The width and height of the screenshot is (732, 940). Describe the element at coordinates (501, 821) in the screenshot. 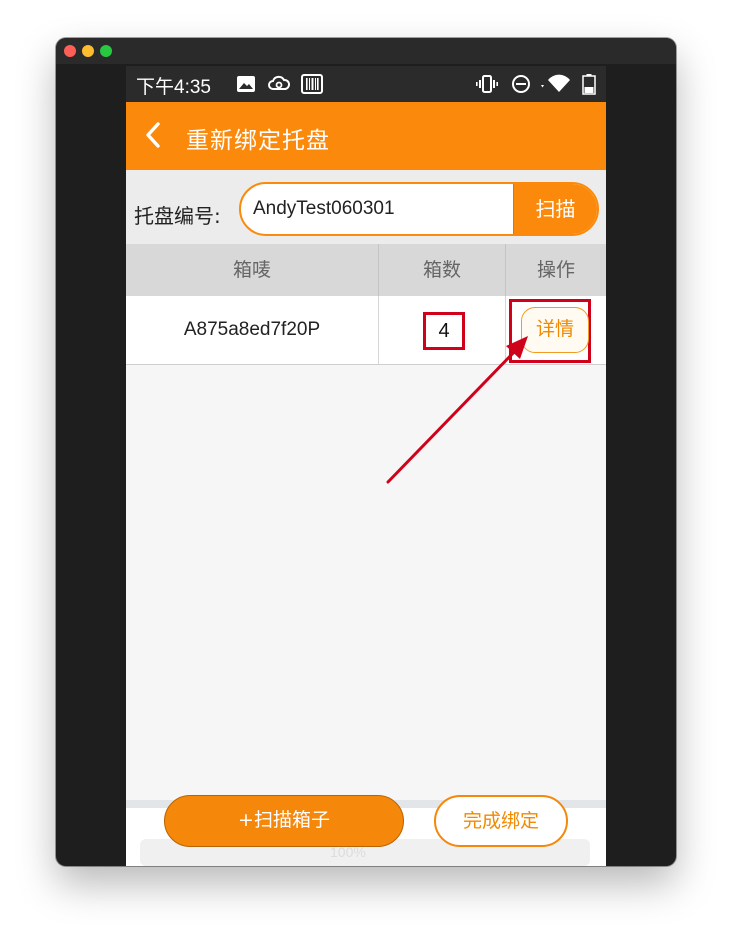

I see `finish-binding-button: 完成绑定` at that location.